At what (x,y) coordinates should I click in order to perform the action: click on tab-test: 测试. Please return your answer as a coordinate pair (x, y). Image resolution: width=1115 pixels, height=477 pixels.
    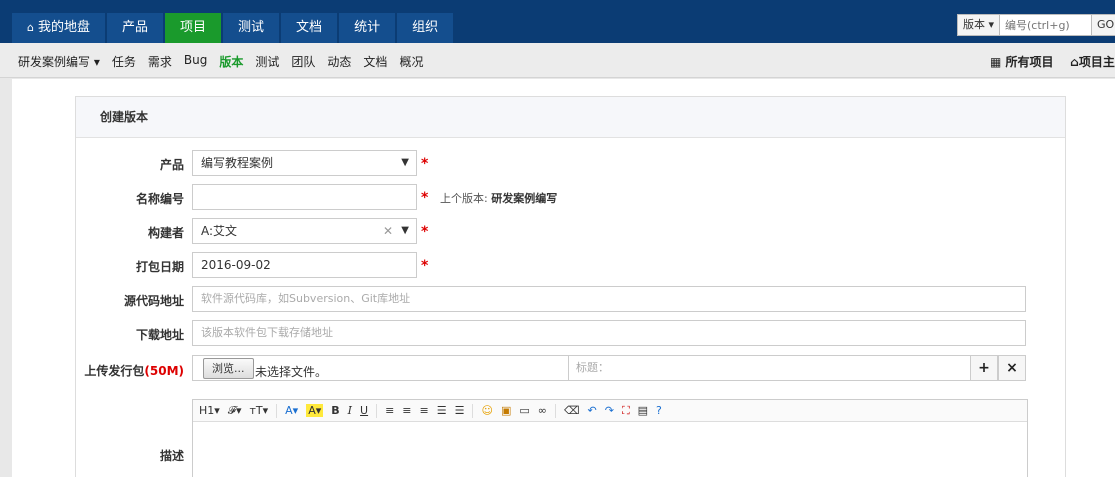
    Looking at the image, I should click on (251, 28).